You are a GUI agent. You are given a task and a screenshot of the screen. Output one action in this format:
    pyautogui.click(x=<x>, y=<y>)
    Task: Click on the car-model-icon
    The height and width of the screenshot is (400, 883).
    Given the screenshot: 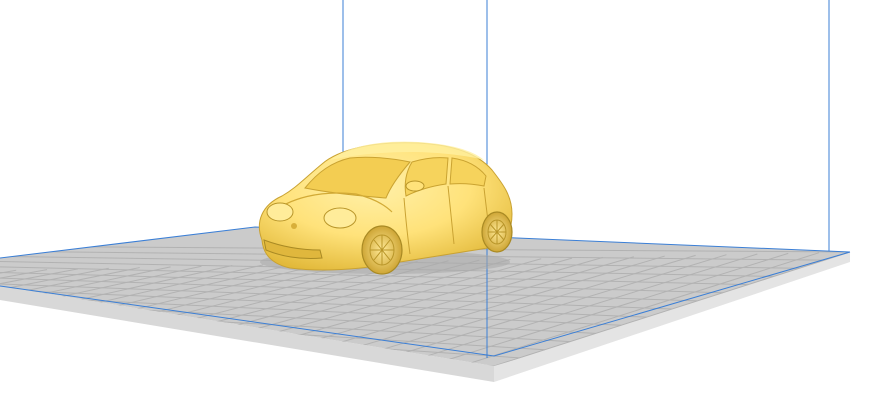 What is the action you would take?
    pyautogui.click(x=385, y=208)
    